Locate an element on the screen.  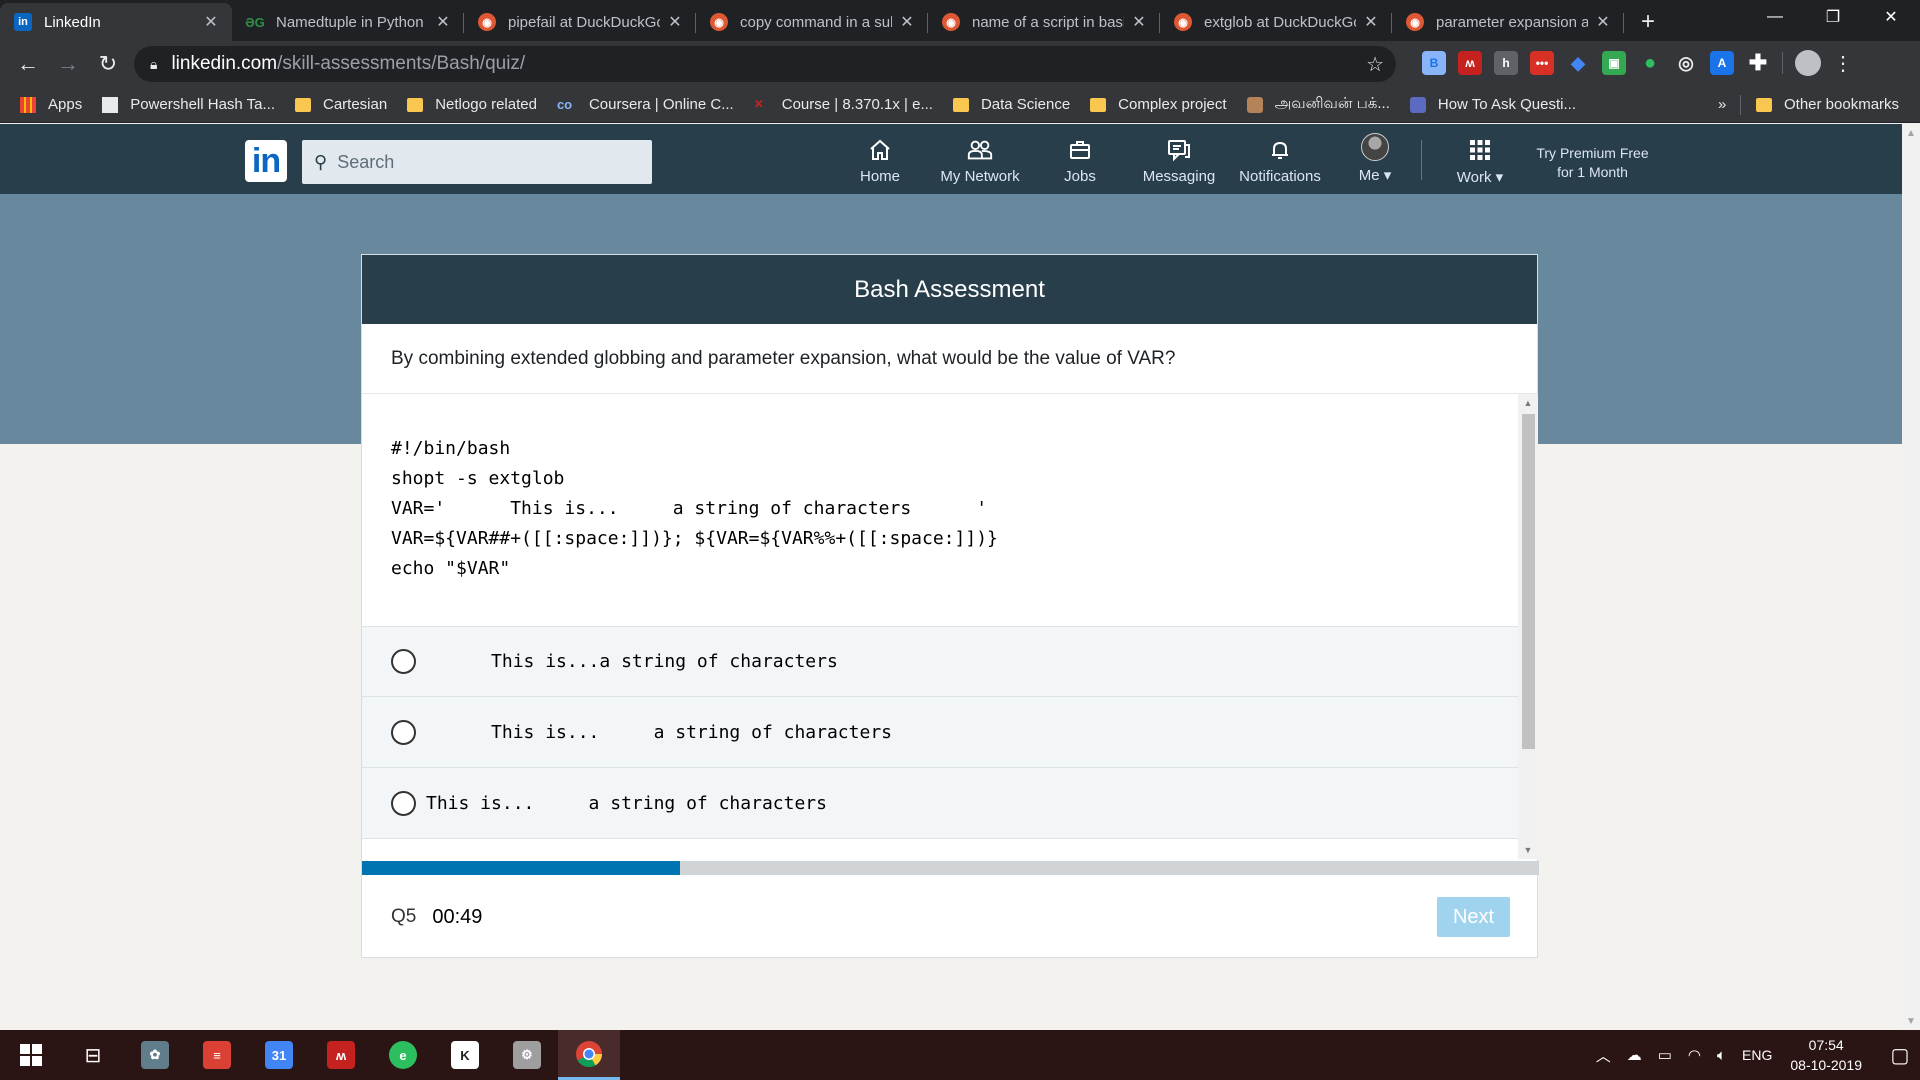
language-indicator: ENG is located at coordinates (1757, 1055).